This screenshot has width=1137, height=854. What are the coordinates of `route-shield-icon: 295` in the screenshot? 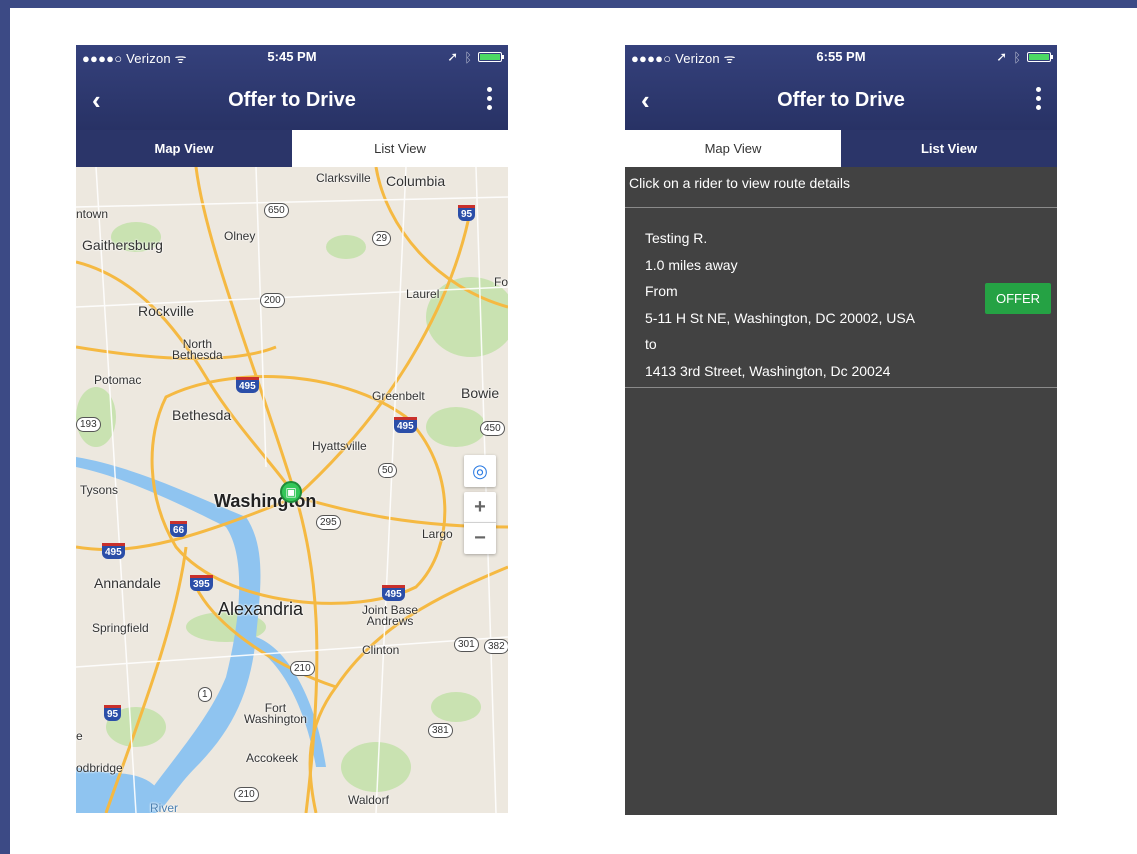 It's located at (328, 522).